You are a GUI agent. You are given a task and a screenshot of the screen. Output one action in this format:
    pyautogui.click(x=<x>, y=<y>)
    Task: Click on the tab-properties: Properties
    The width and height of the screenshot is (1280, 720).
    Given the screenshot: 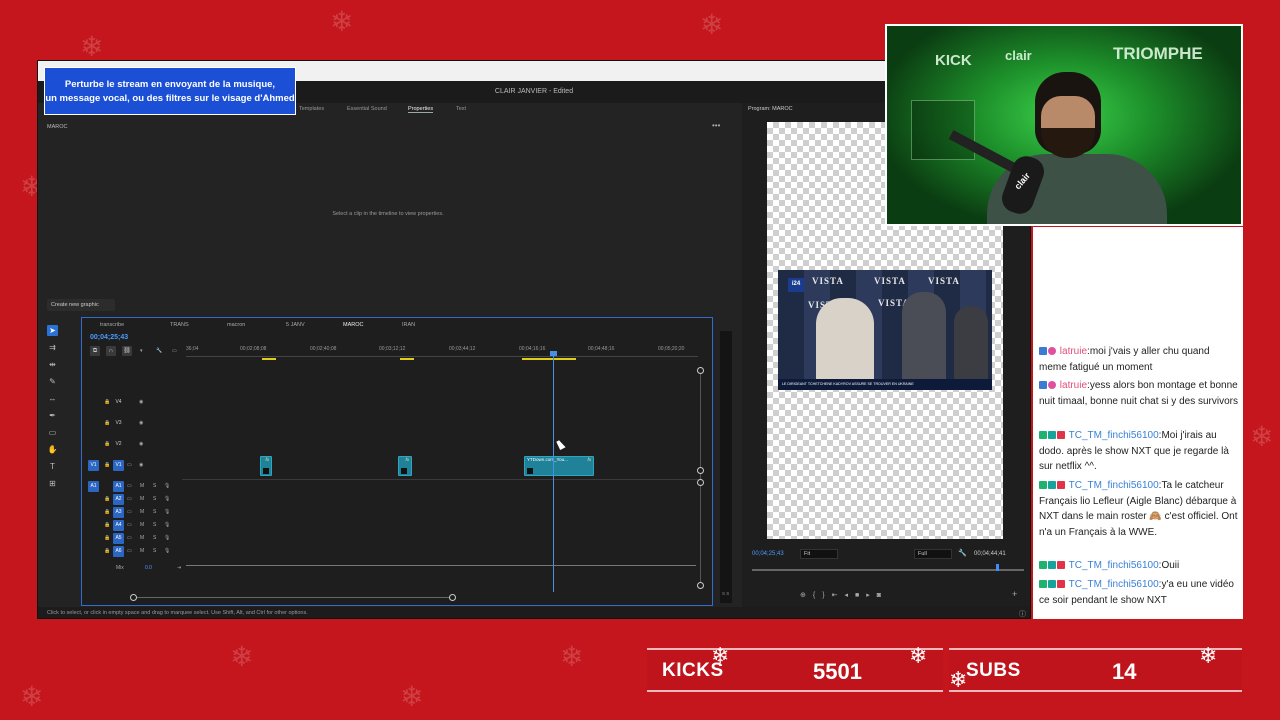 What is the action you would take?
    pyautogui.click(x=421, y=109)
    